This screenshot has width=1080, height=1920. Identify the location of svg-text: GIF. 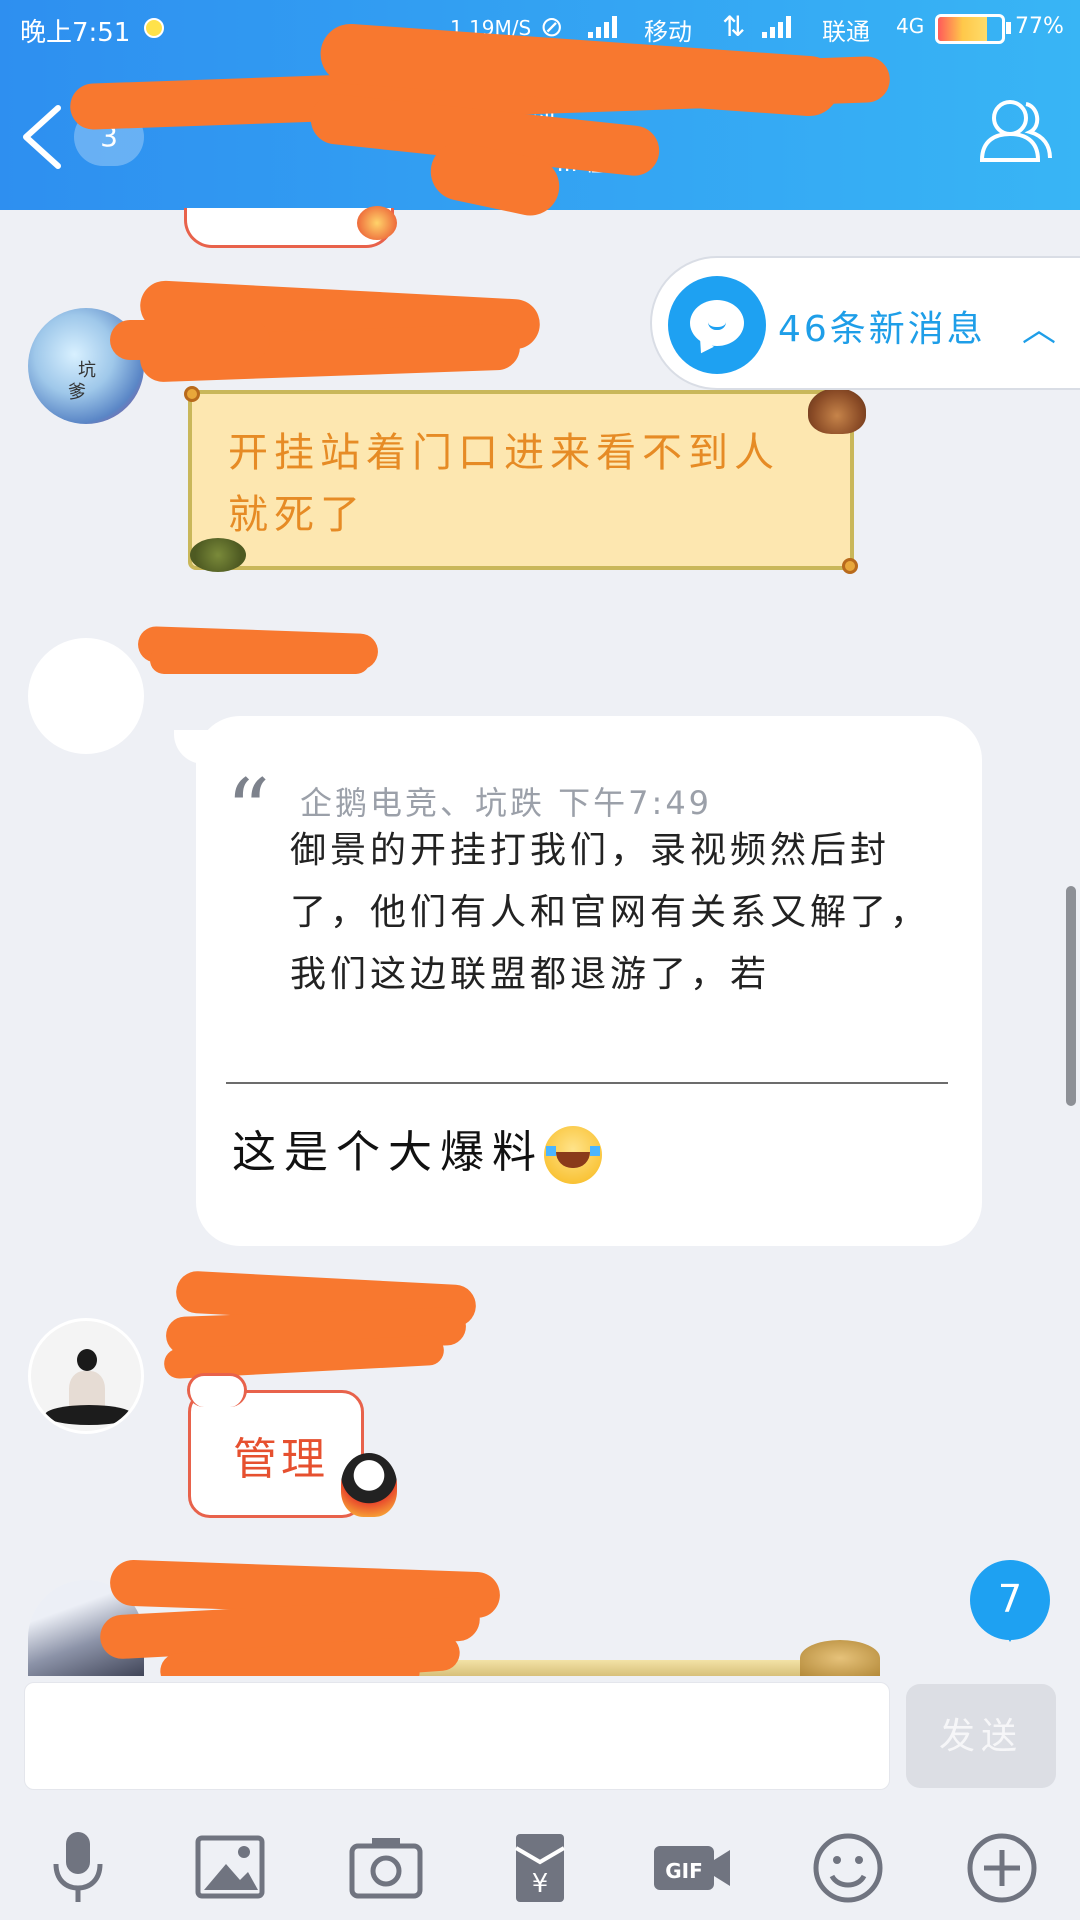
(684, 1871).